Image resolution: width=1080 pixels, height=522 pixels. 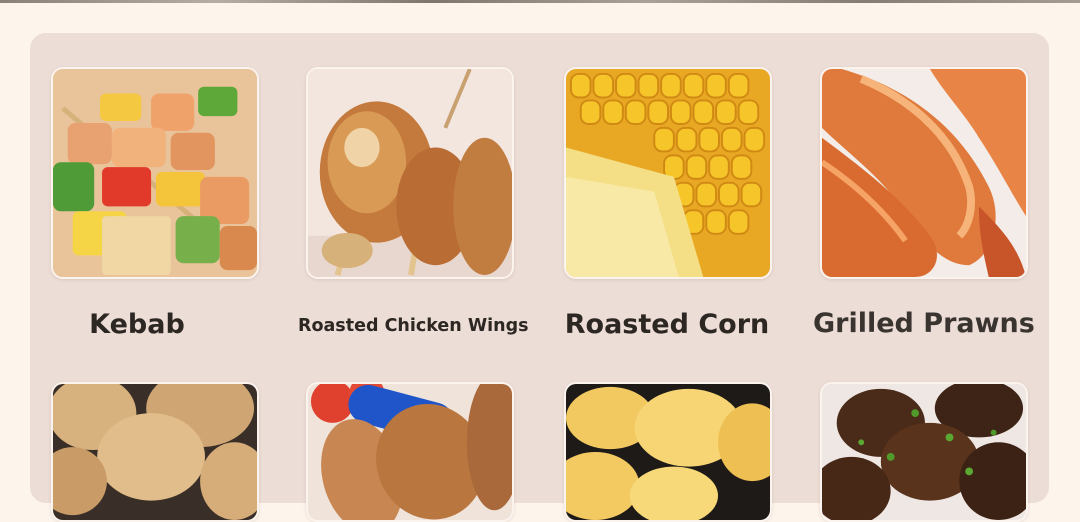 I want to click on prawns-image, so click(x=924, y=173).